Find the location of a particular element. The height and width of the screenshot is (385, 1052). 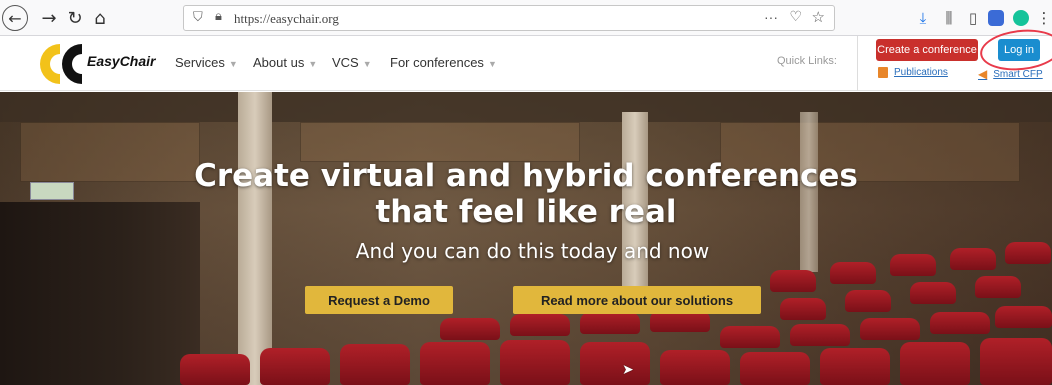

hero-subtitle: And you can do this today and now is located at coordinates (532, 251).